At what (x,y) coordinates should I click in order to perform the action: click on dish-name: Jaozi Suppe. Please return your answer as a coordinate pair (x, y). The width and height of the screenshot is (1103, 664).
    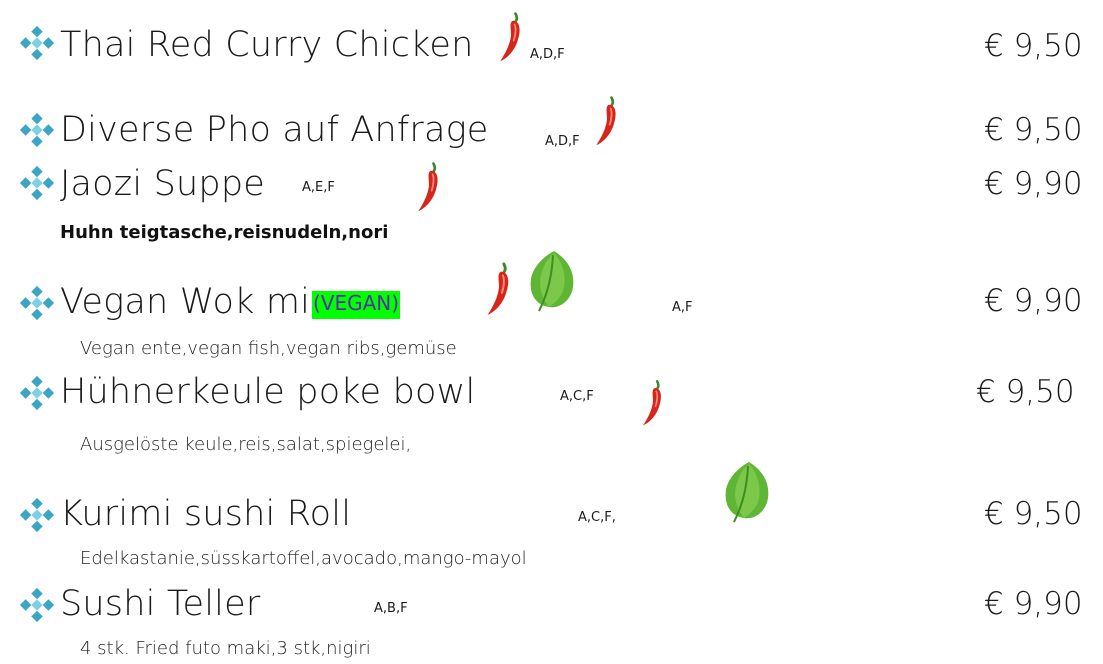
    Looking at the image, I should click on (162, 184).